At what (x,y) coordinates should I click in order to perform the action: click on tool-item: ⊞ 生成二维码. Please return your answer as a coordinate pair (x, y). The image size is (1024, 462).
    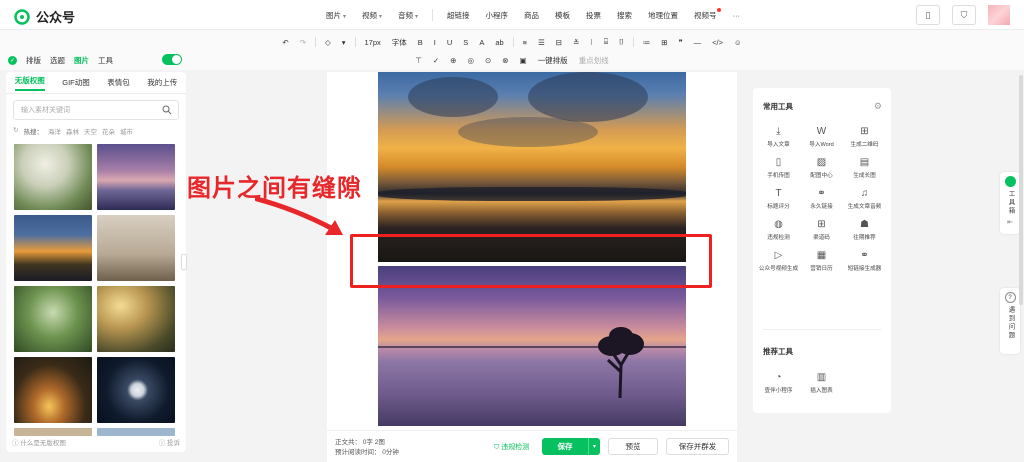
    Looking at the image, I should click on (864, 137).